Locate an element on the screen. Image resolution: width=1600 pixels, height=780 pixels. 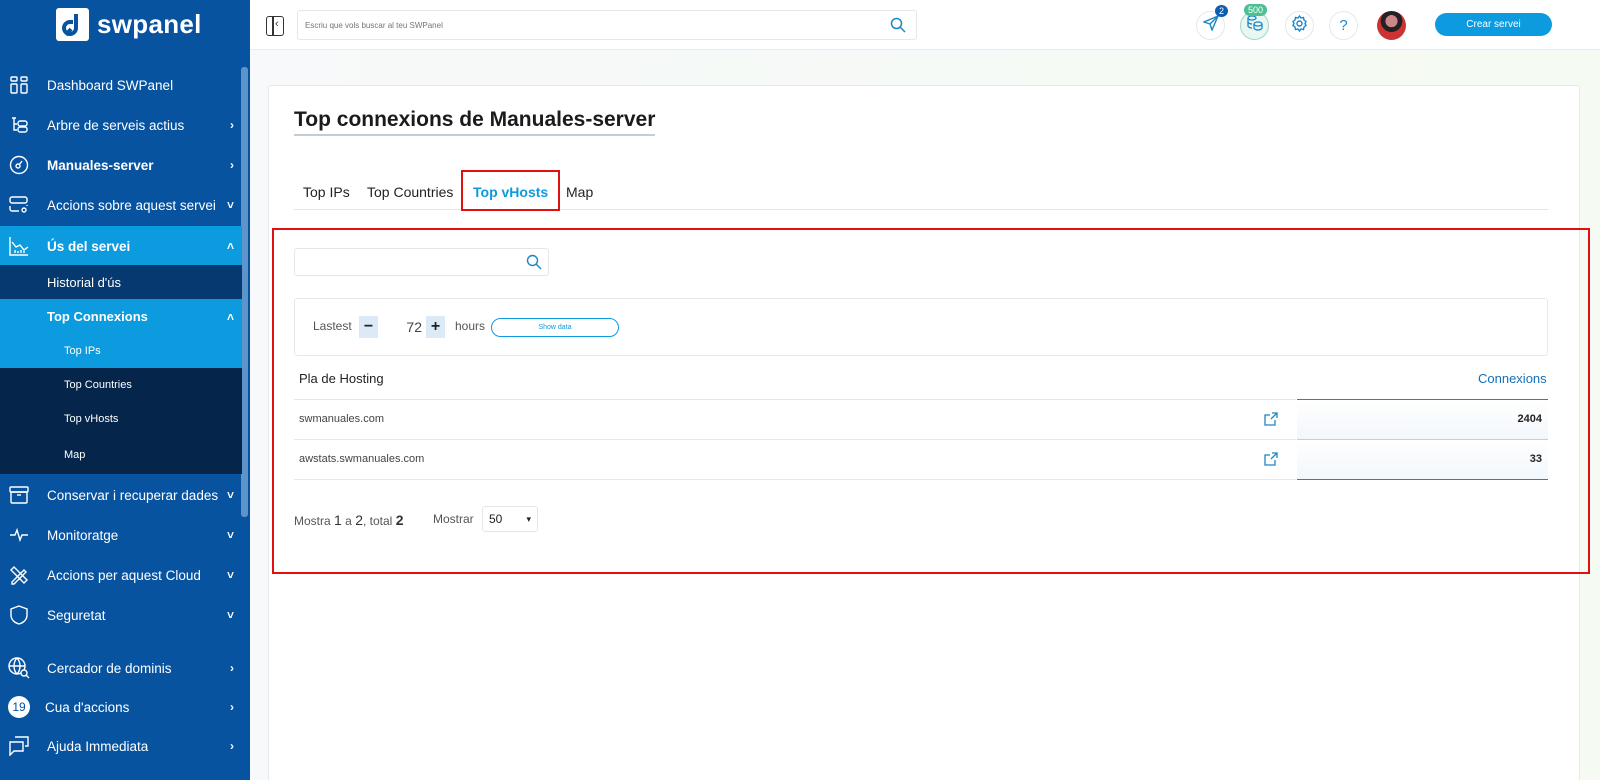
sidebar-item-label: Accions sobre aquest servei is located at coordinates (131, 205).